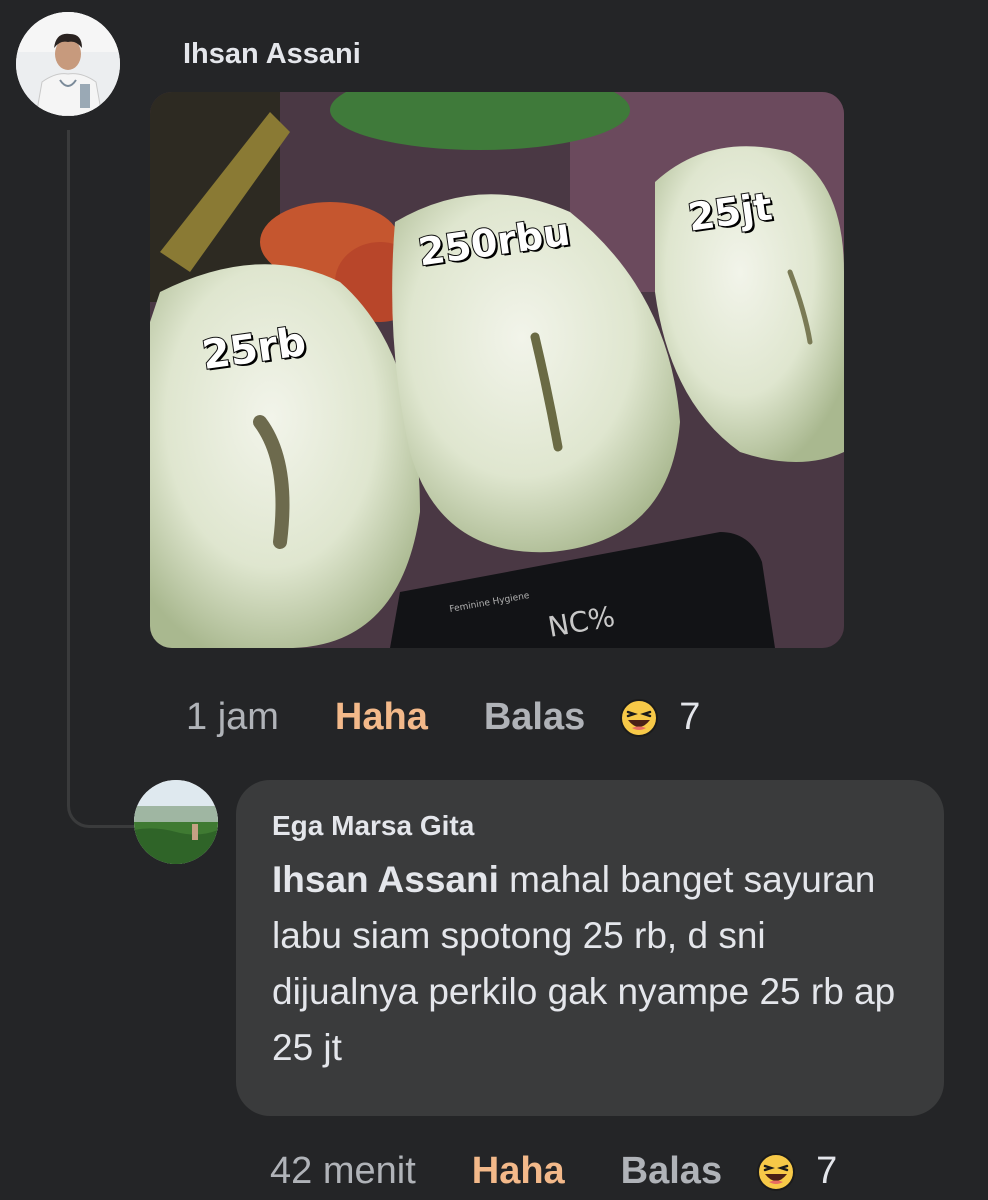 This screenshot has height=1200, width=988. Describe the element at coordinates (534, 717) in the screenshot. I see `reply-button: Balas` at that location.